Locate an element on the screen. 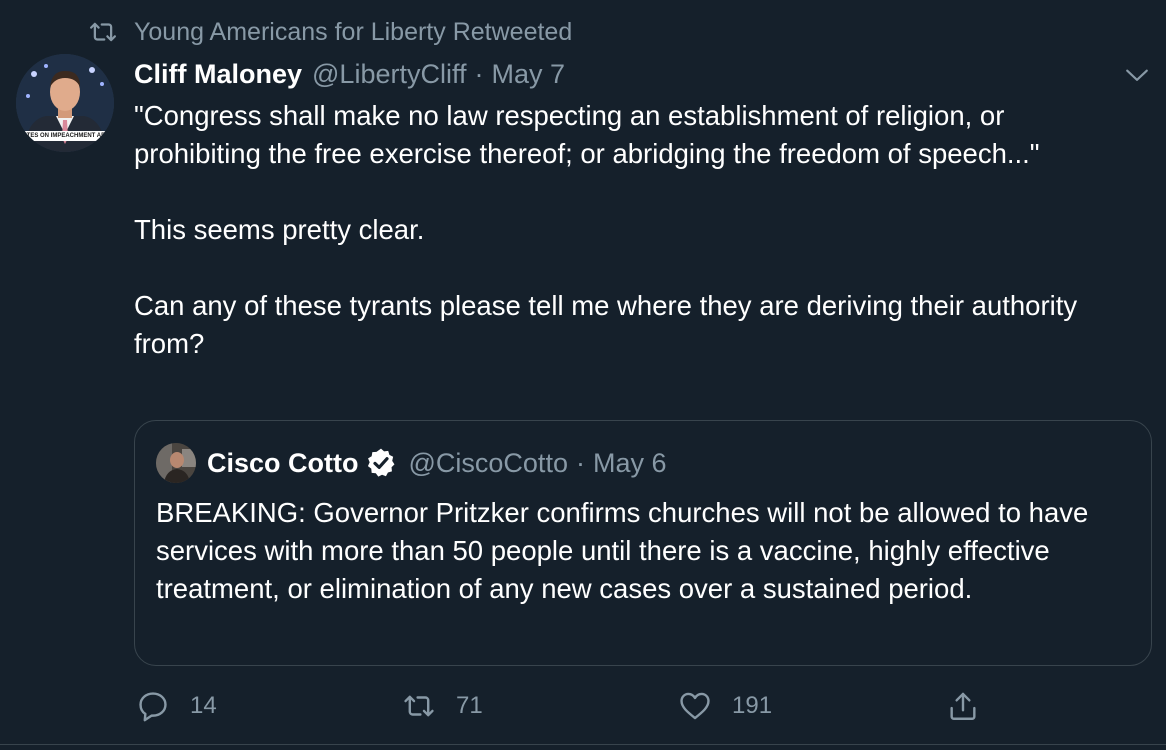 This screenshot has height=750, width=1166. avatar-caption: VOTES ON IMPEACHMENT AR is located at coordinates (62, 136).